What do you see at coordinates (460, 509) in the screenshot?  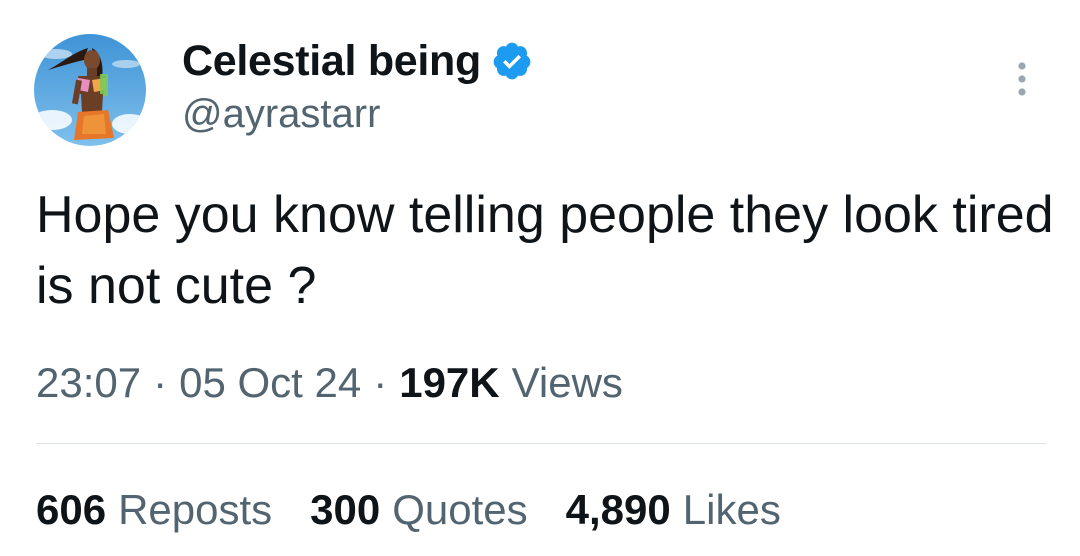 I see `quotes-label: Quotes` at bounding box center [460, 509].